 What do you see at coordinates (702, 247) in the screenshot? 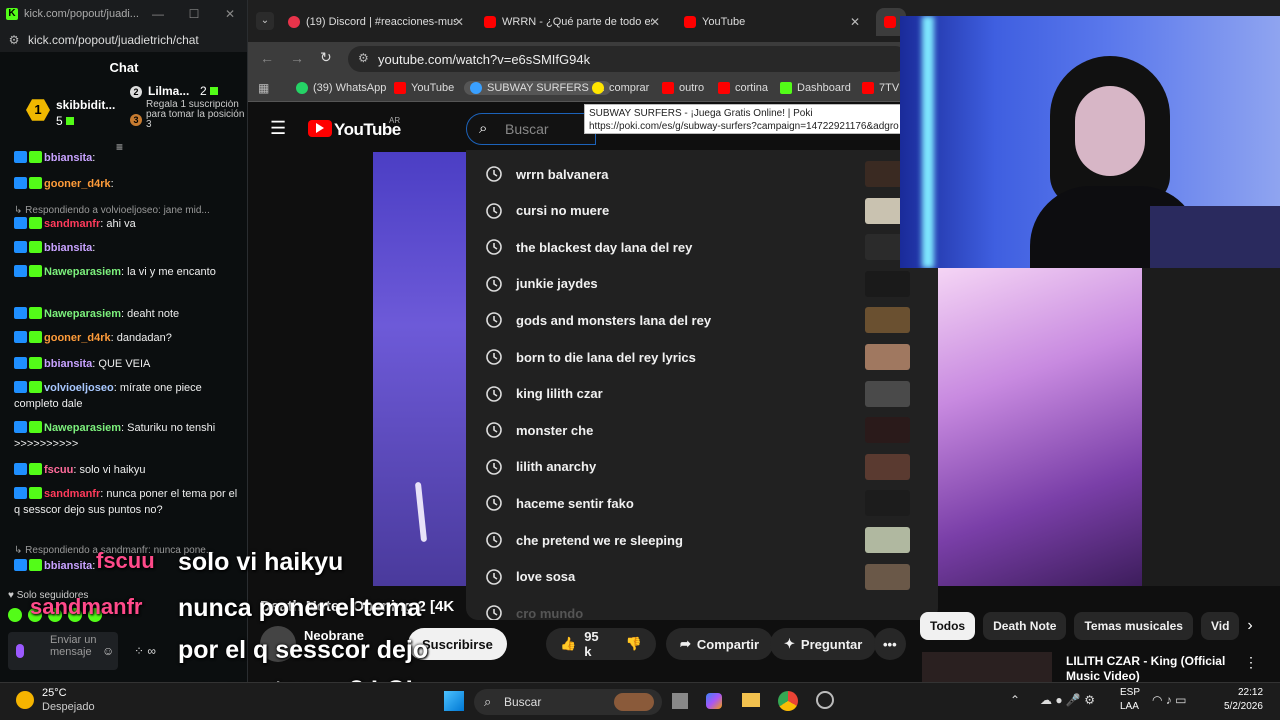
I see `search-suggestion: the blackest day lana del rey` at bounding box center [702, 247].